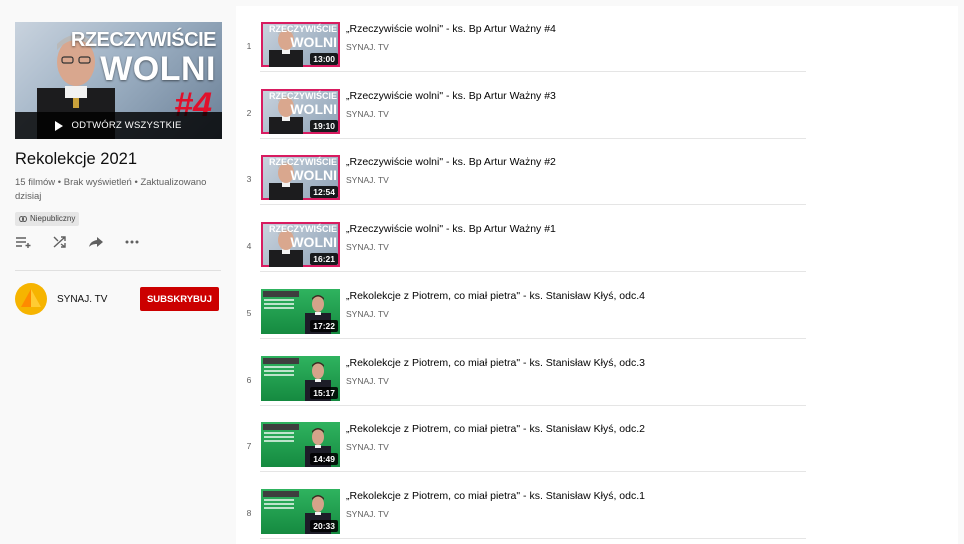 This screenshot has height=544, width=964. What do you see at coordinates (324, 392) in the screenshot?
I see `video-duration: 15:17` at bounding box center [324, 392].